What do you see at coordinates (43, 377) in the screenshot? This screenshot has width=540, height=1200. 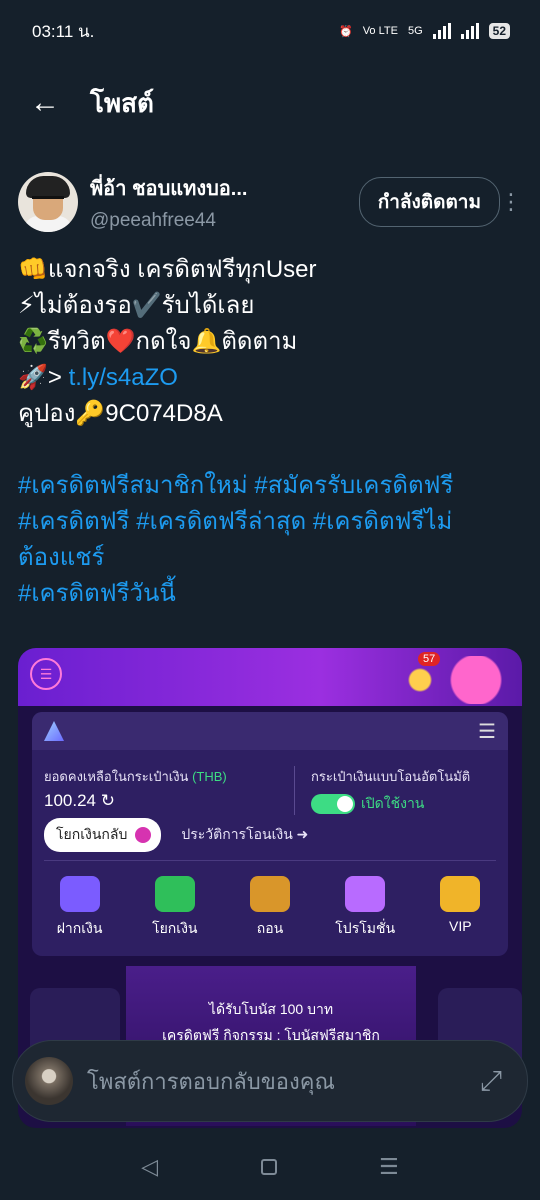 I see `rocket-prefix: 🚀>` at bounding box center [43, 377].